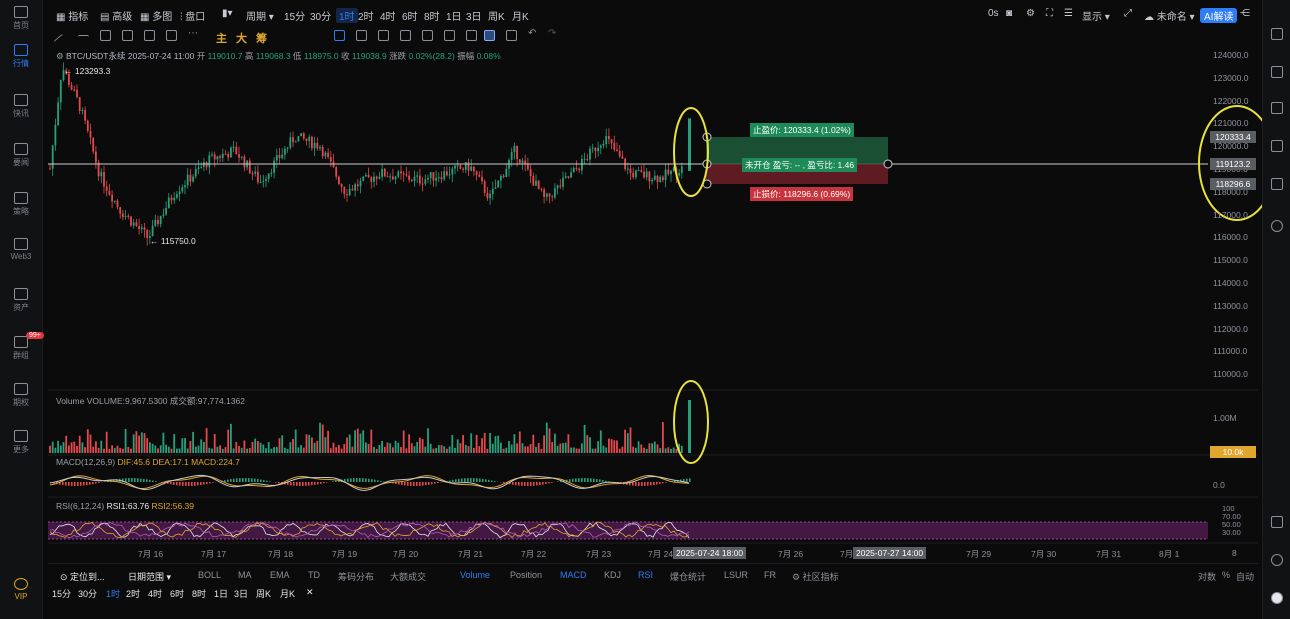  Describe the element at coordinates (263, 593) in the screenshot. I see `bottom-interval-week: 周K` at that location.